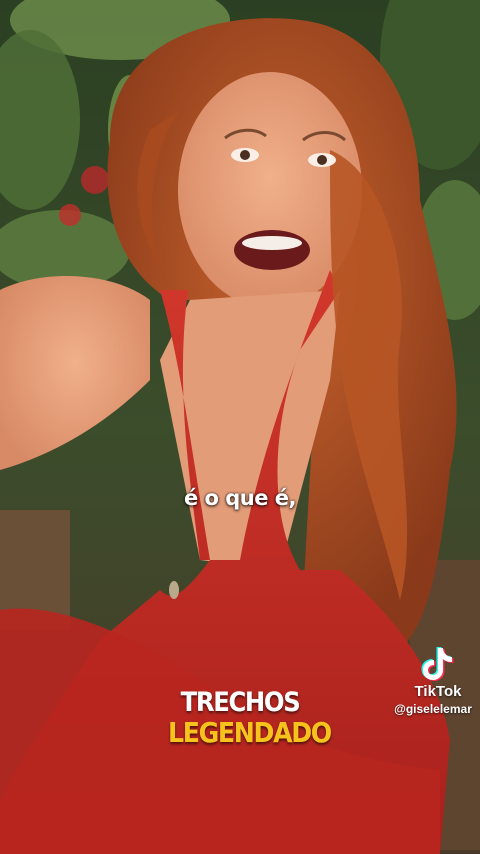 Image resolution: width=480 pixels, height=854 pixels. I want to click on video-subtitle: é o que é,, so click(240, 498).